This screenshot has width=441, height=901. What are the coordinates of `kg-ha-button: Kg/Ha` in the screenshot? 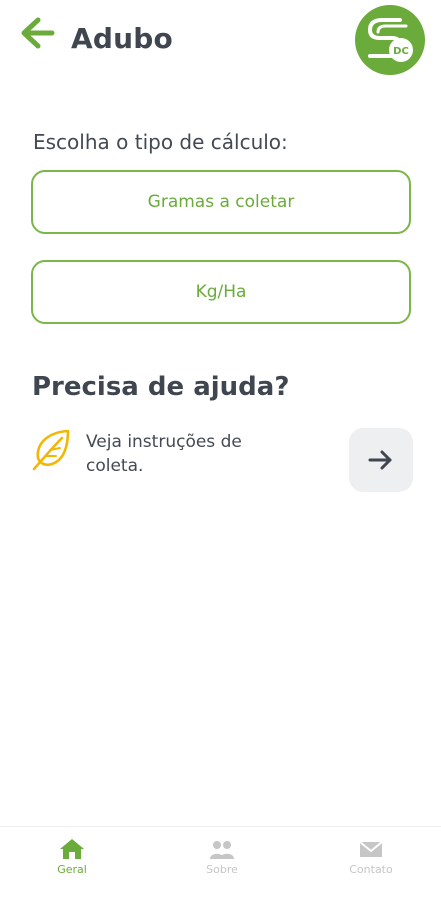 It's located at (221, 292).